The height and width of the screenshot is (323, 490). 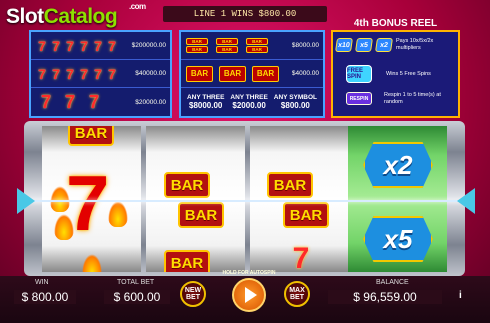 I want to click on paytable-row: 77 77 77 $40000.00, so click(x=100, y=74).